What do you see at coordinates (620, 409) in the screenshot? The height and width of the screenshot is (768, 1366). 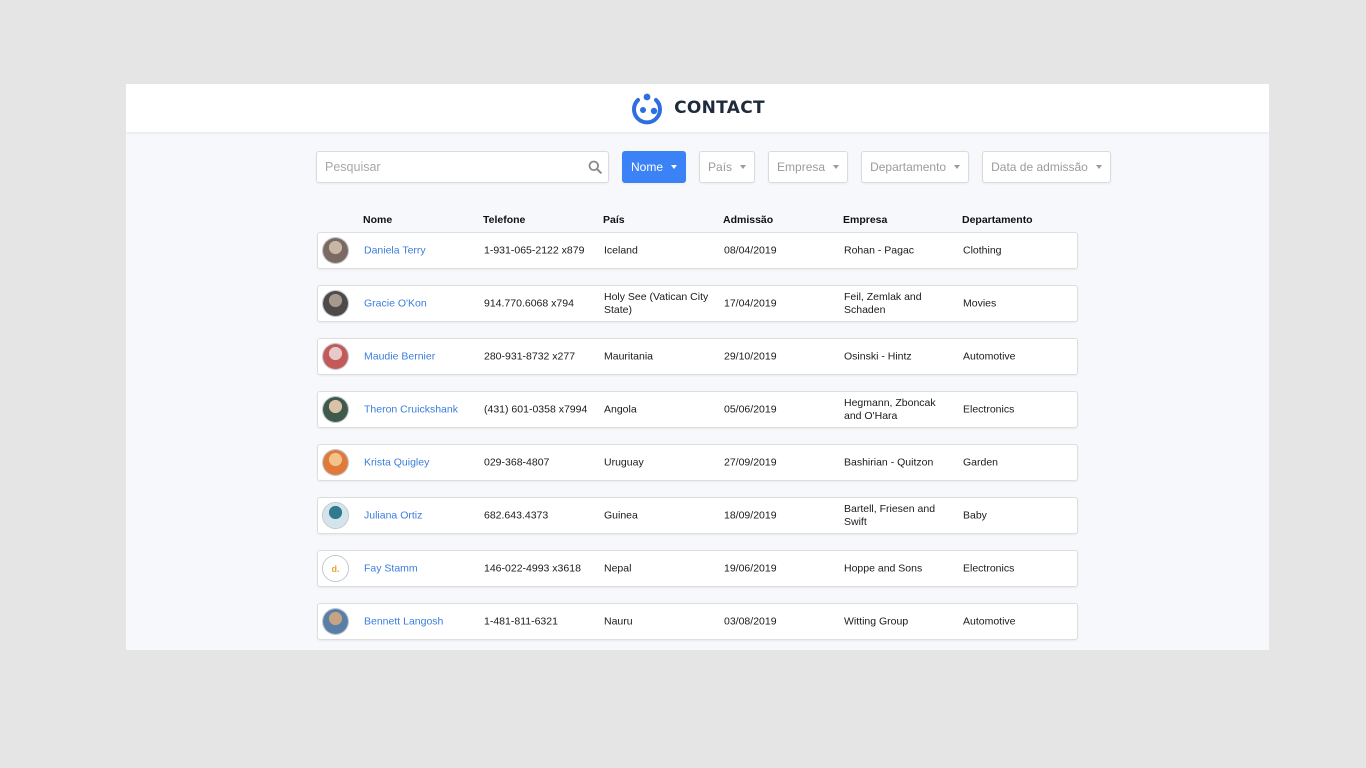 I see `contact-country: Angola` at bounding box center [620, 409].